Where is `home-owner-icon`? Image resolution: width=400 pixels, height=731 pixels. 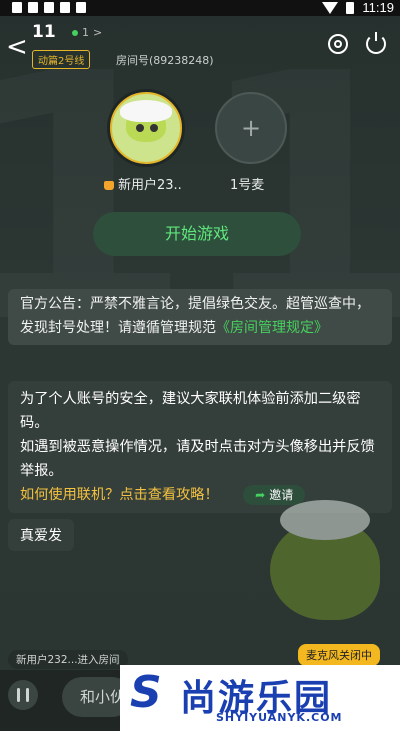
home-owner-icon is located at coordinates (109, 185).